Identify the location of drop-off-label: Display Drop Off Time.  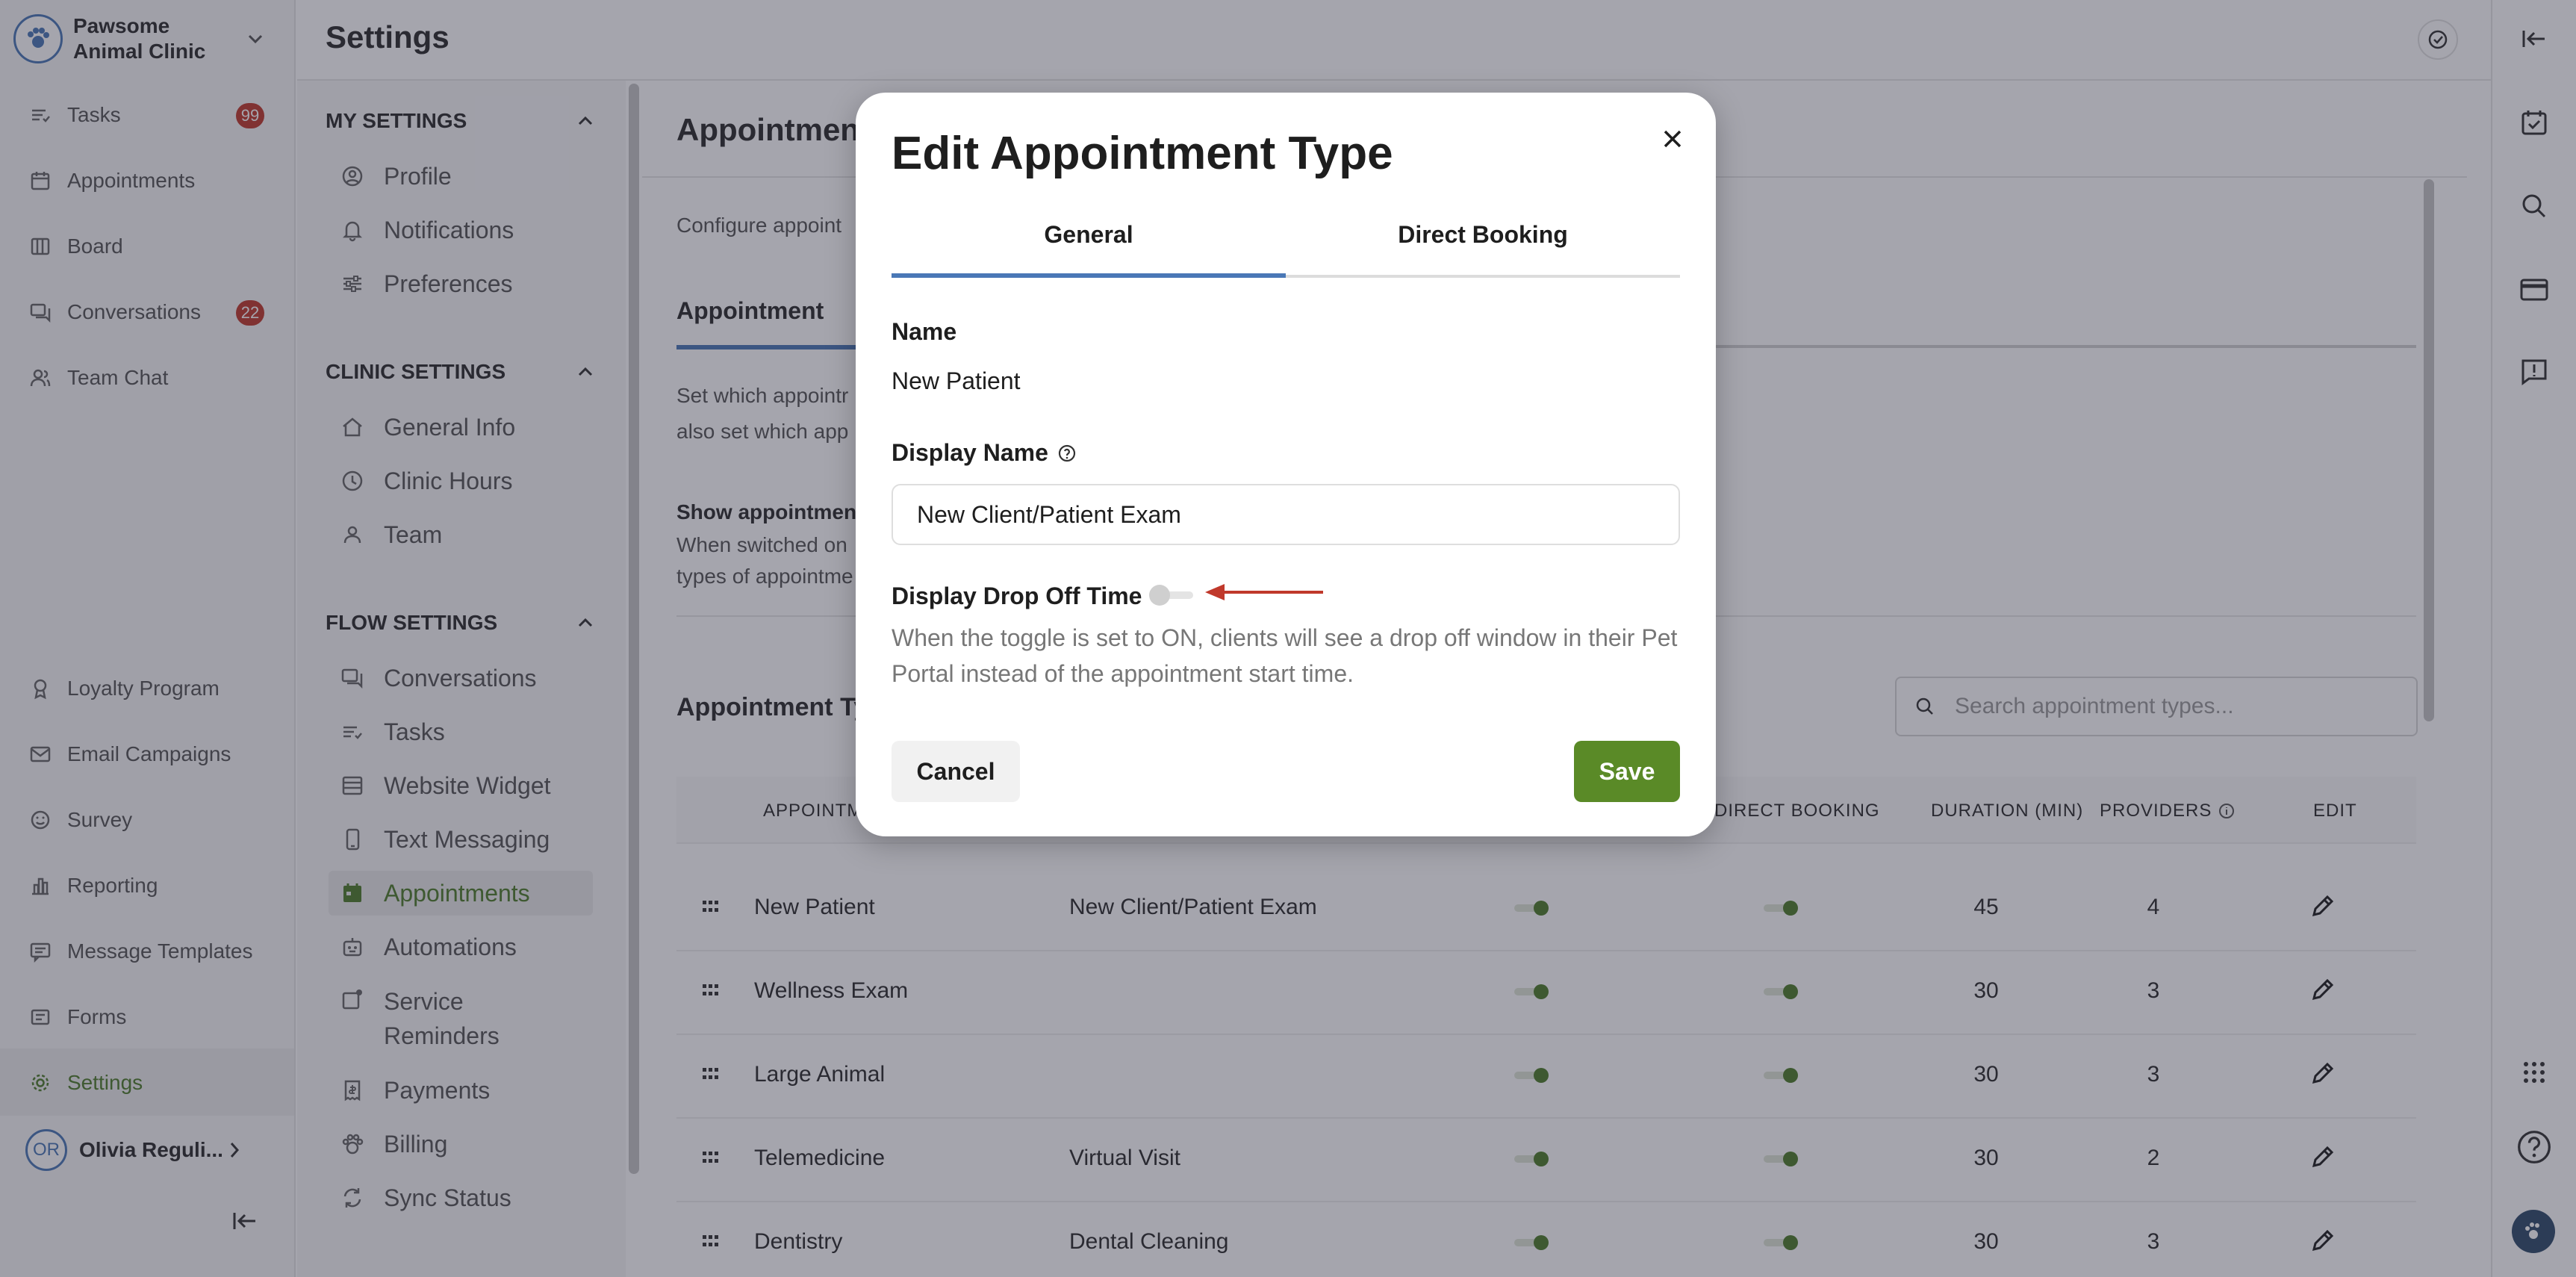
(1017, 595).